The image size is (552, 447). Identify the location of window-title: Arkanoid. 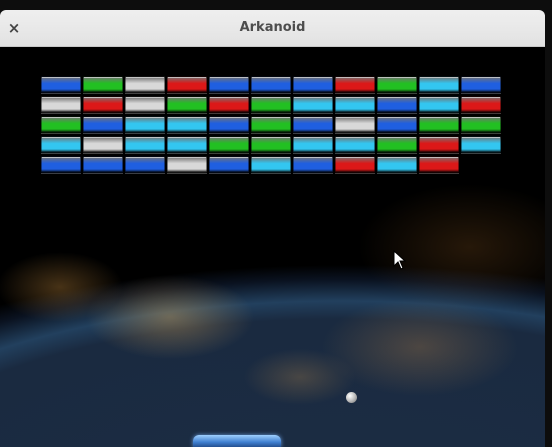
(272, 27).